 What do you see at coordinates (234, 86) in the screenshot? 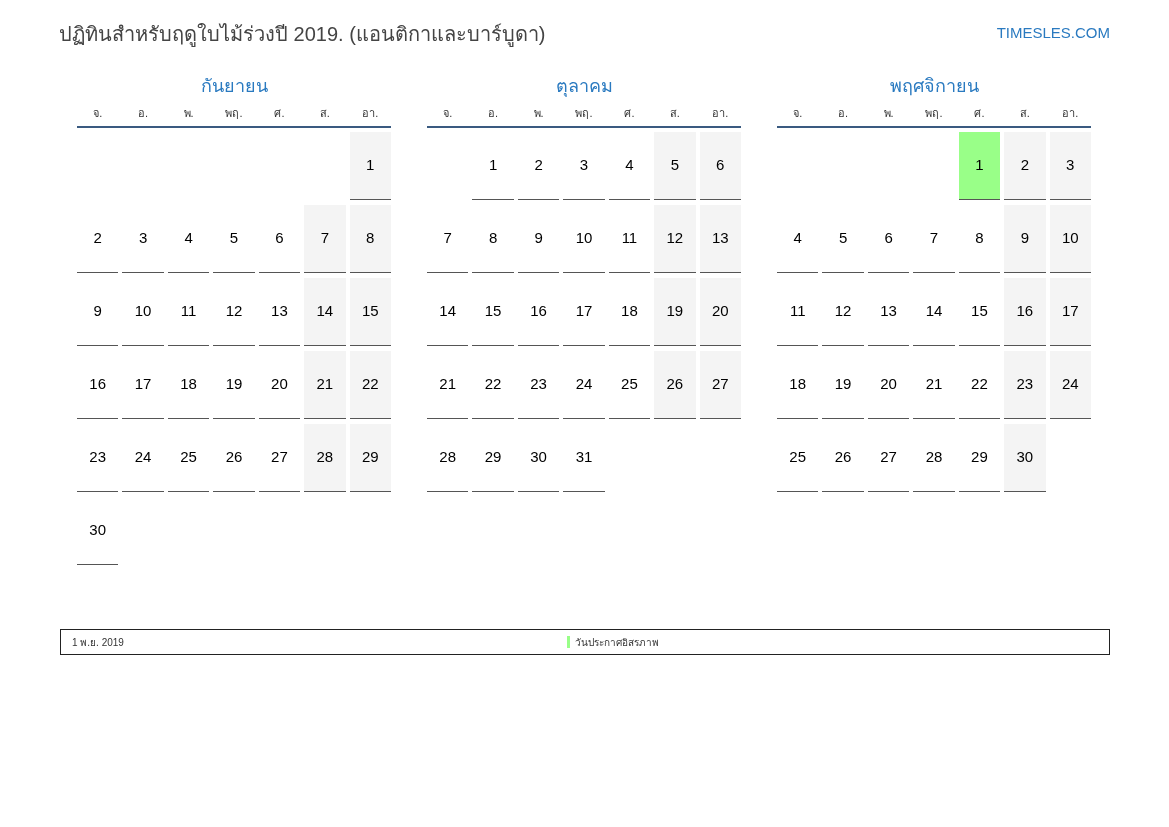
I see `month-title: กันยายน` at bounding box center [234, 86].